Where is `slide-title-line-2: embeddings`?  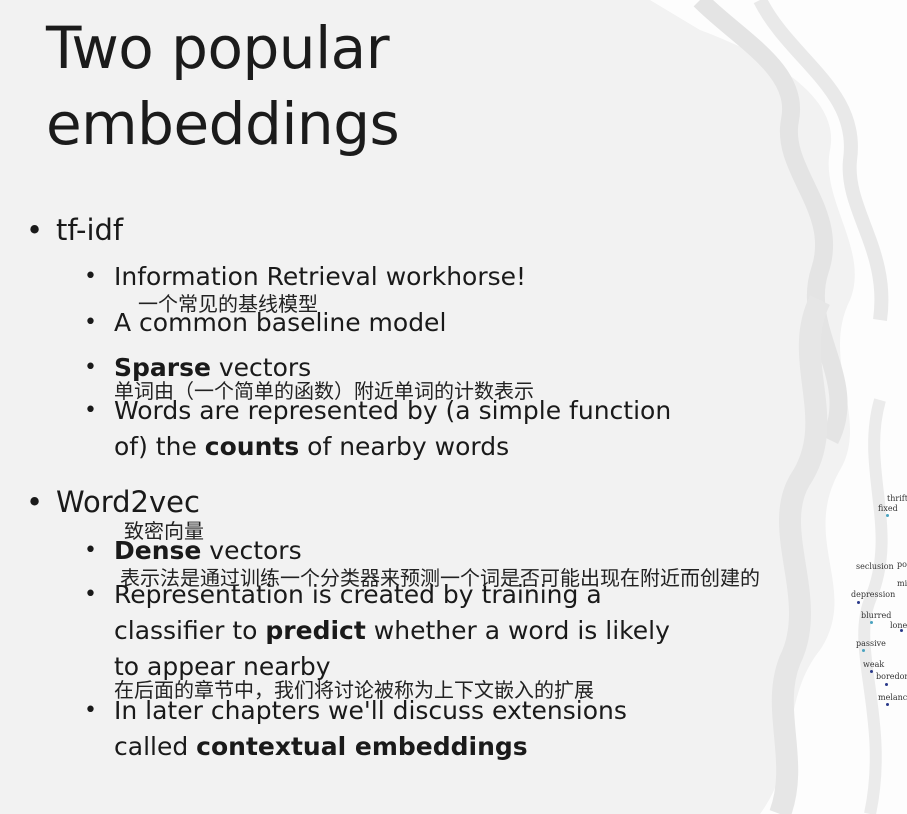 slide-title-line-2: embeddings is located at coordinates (223, 124).